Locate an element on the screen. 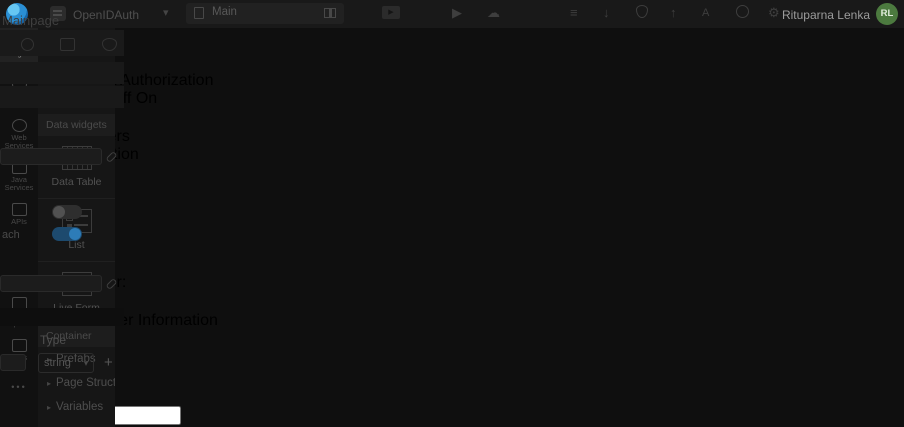  user-name: Rituparna Lenka is located at coordinates (826, 15).